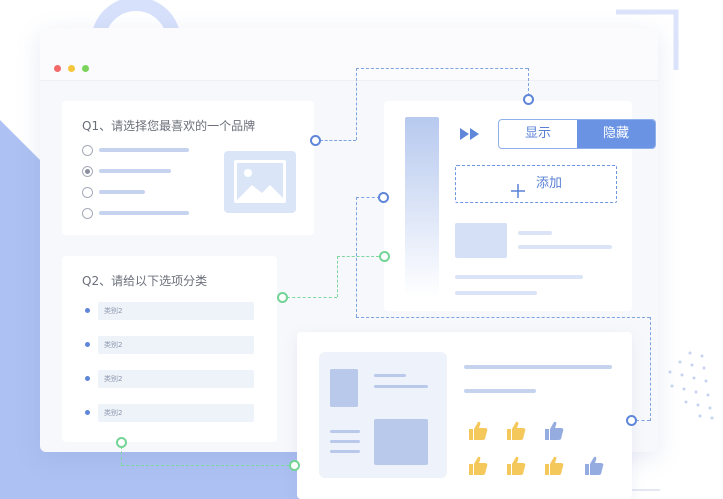 This screenshot has height=499, width=723. Describe the element at coordinates (518, 195) in the screenshot. I see `plus-icon` at that location.